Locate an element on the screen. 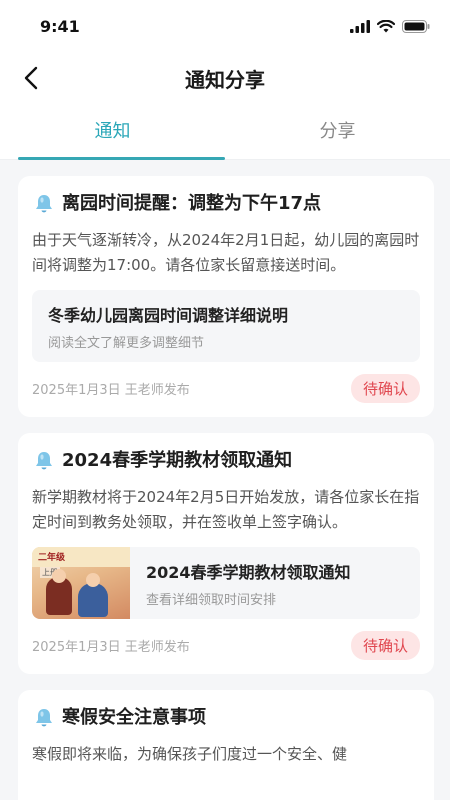 The height and width of the screenshot is (800, 450). notice-title: 2024春季学期教材领取通知 is located at coordinates (177, 460).